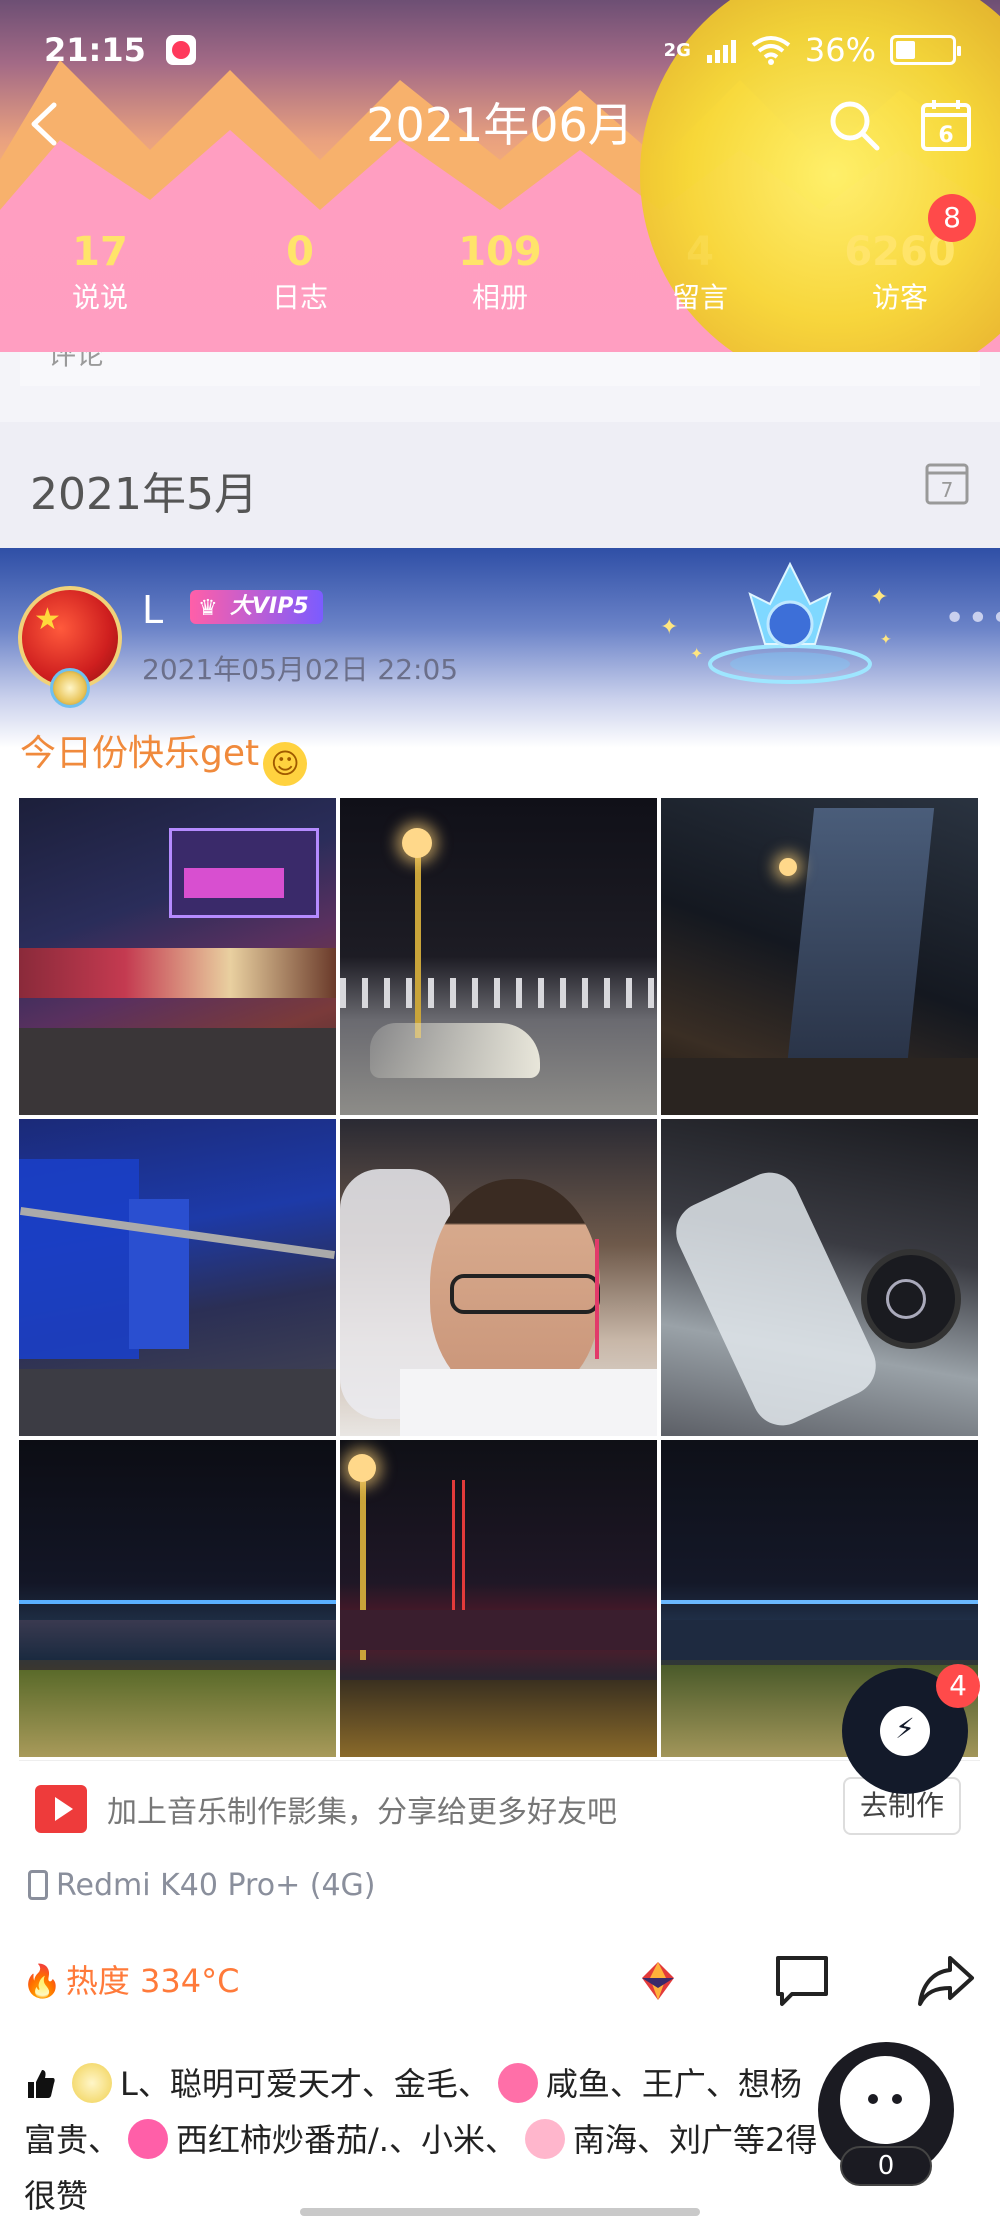 This screenshot has width=1000, height=2222. I want to click on street-light, so click(788, 867).